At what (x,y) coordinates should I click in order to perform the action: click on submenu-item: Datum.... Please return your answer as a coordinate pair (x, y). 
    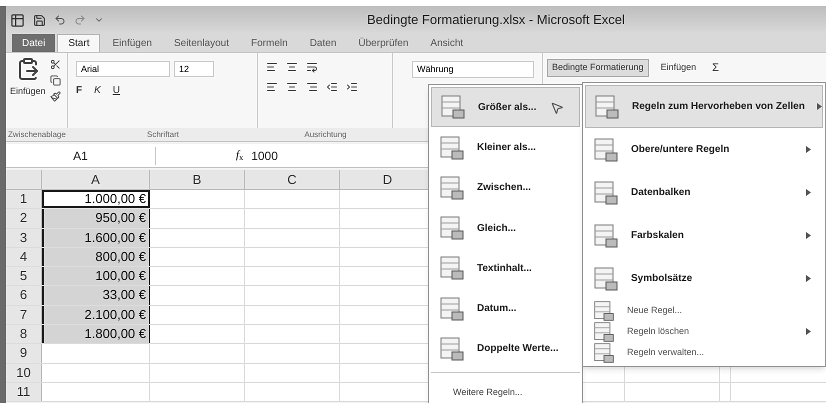
    Looking at the image, I should click on (505, 308).